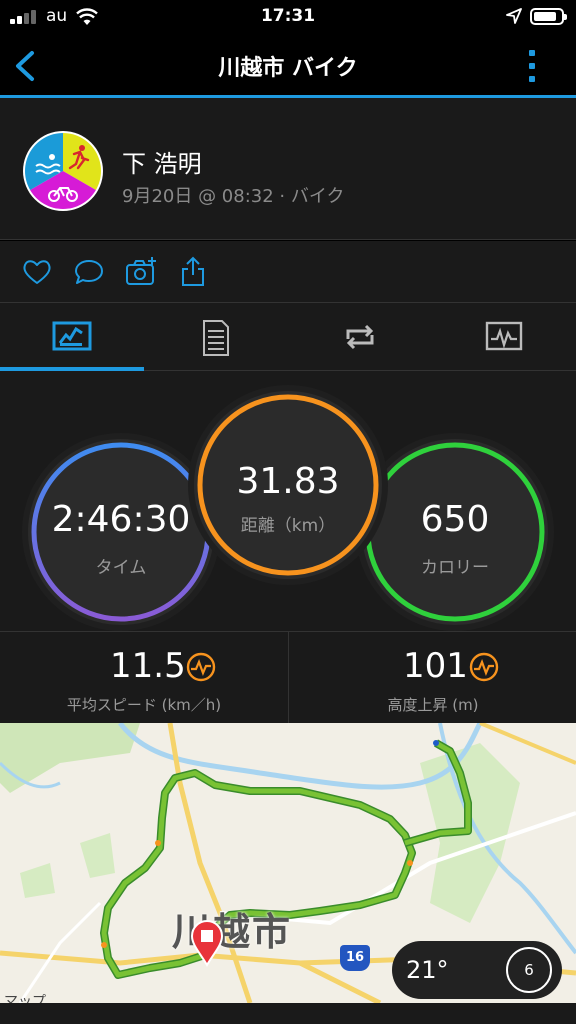 Image resolution: width=576 pixels, height=1024 pixels. I want to click on heart-icon, so click(37, 272).